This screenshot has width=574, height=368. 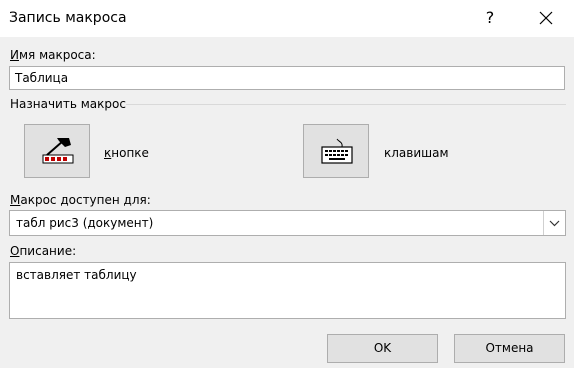 I want to click on cancel-button: Отмена, so click(x=509, y=348).